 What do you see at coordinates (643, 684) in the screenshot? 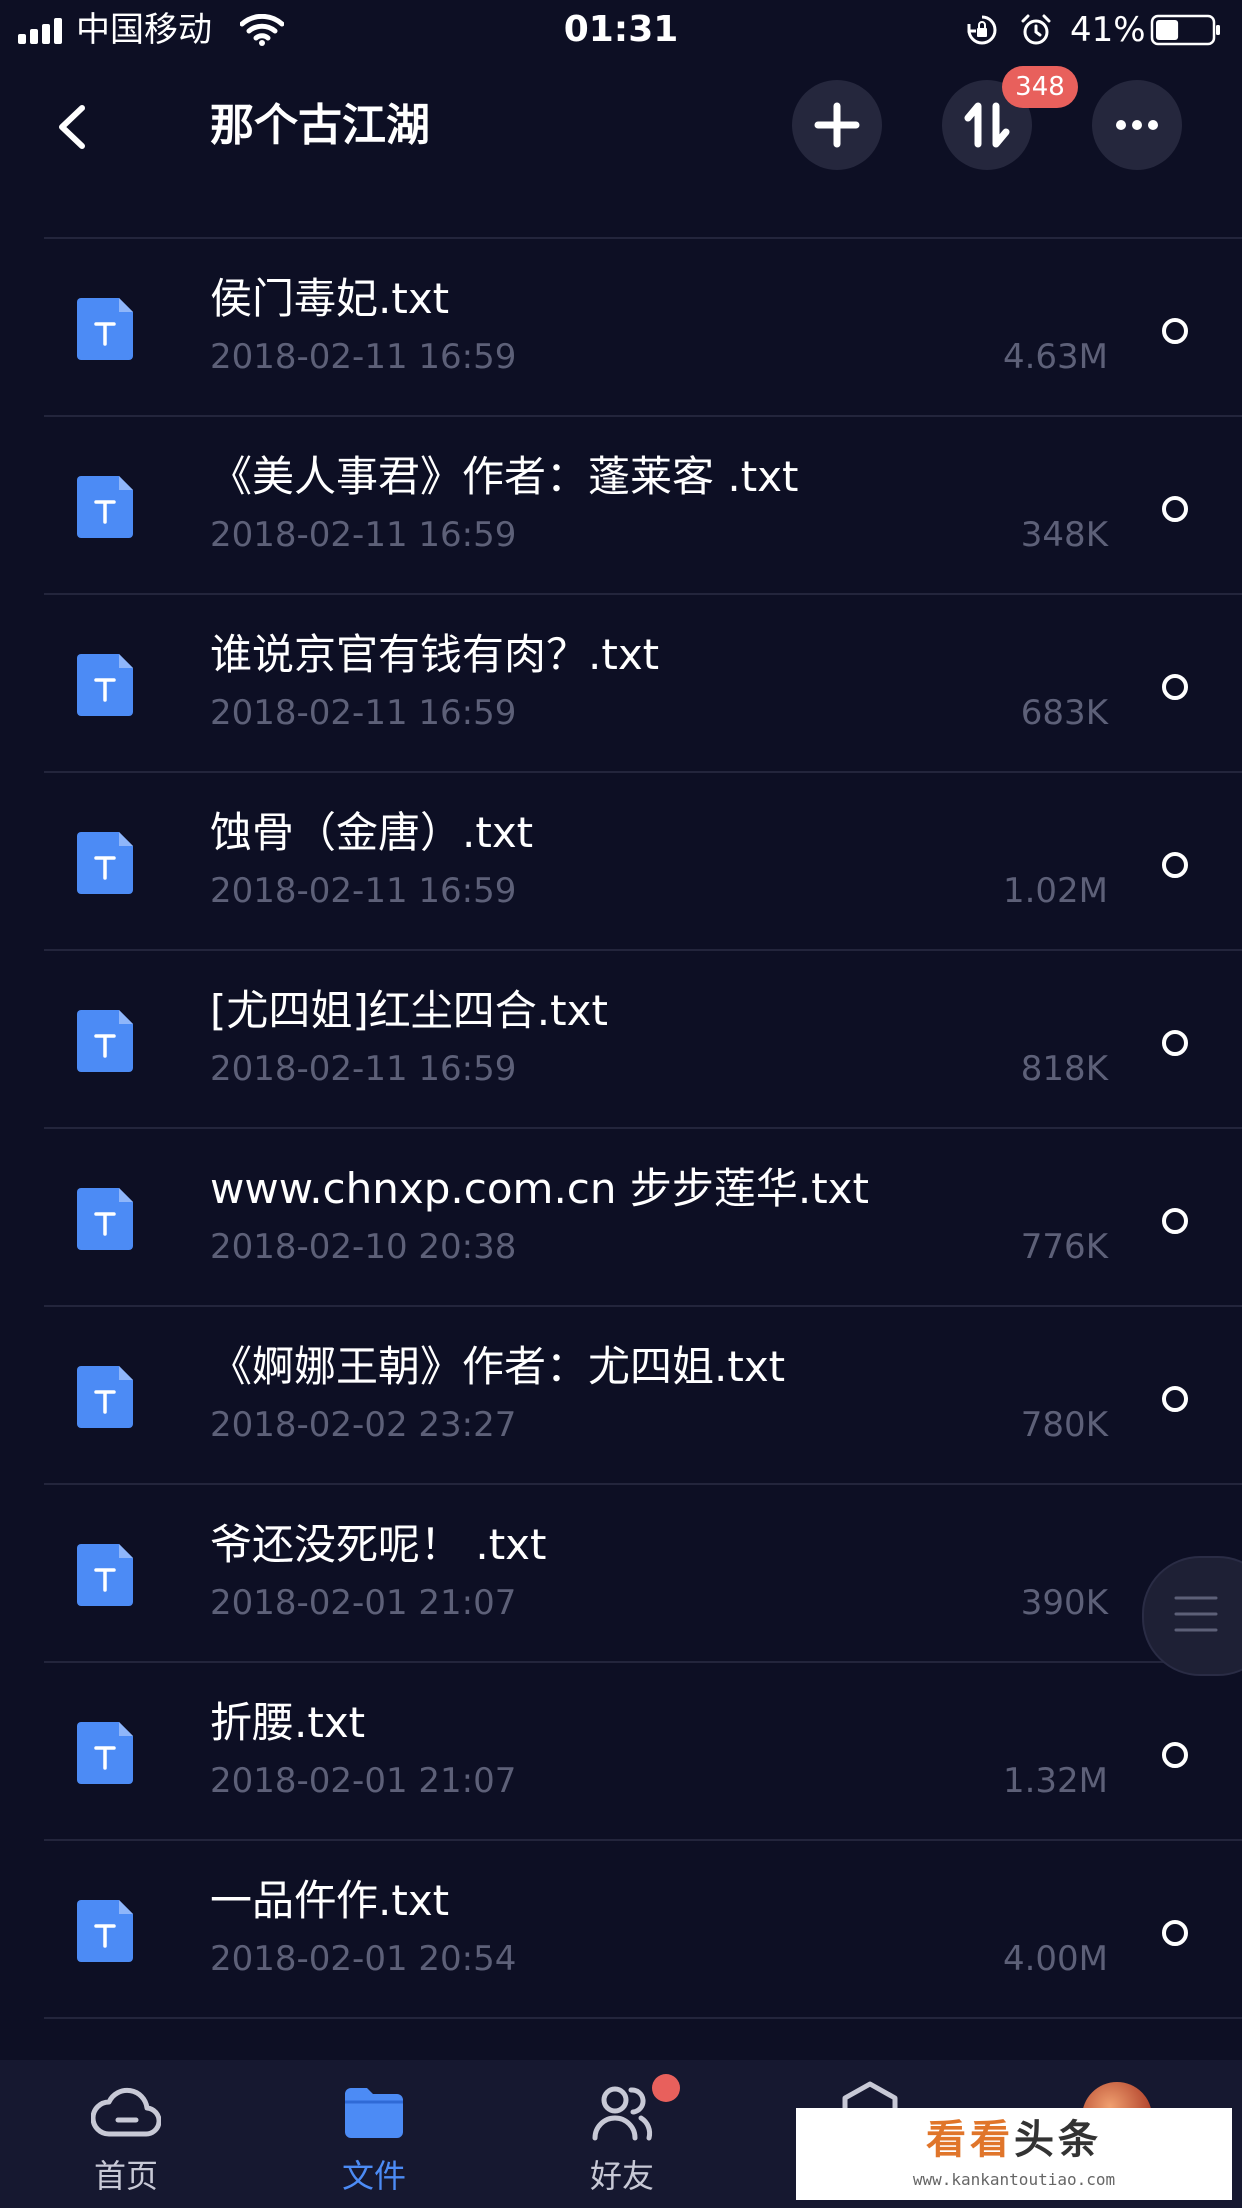
I see `file-row: 谁说京官有钱有肉？.txt 2018-02-11 16:59 683K` at bounding box center [643, 684].